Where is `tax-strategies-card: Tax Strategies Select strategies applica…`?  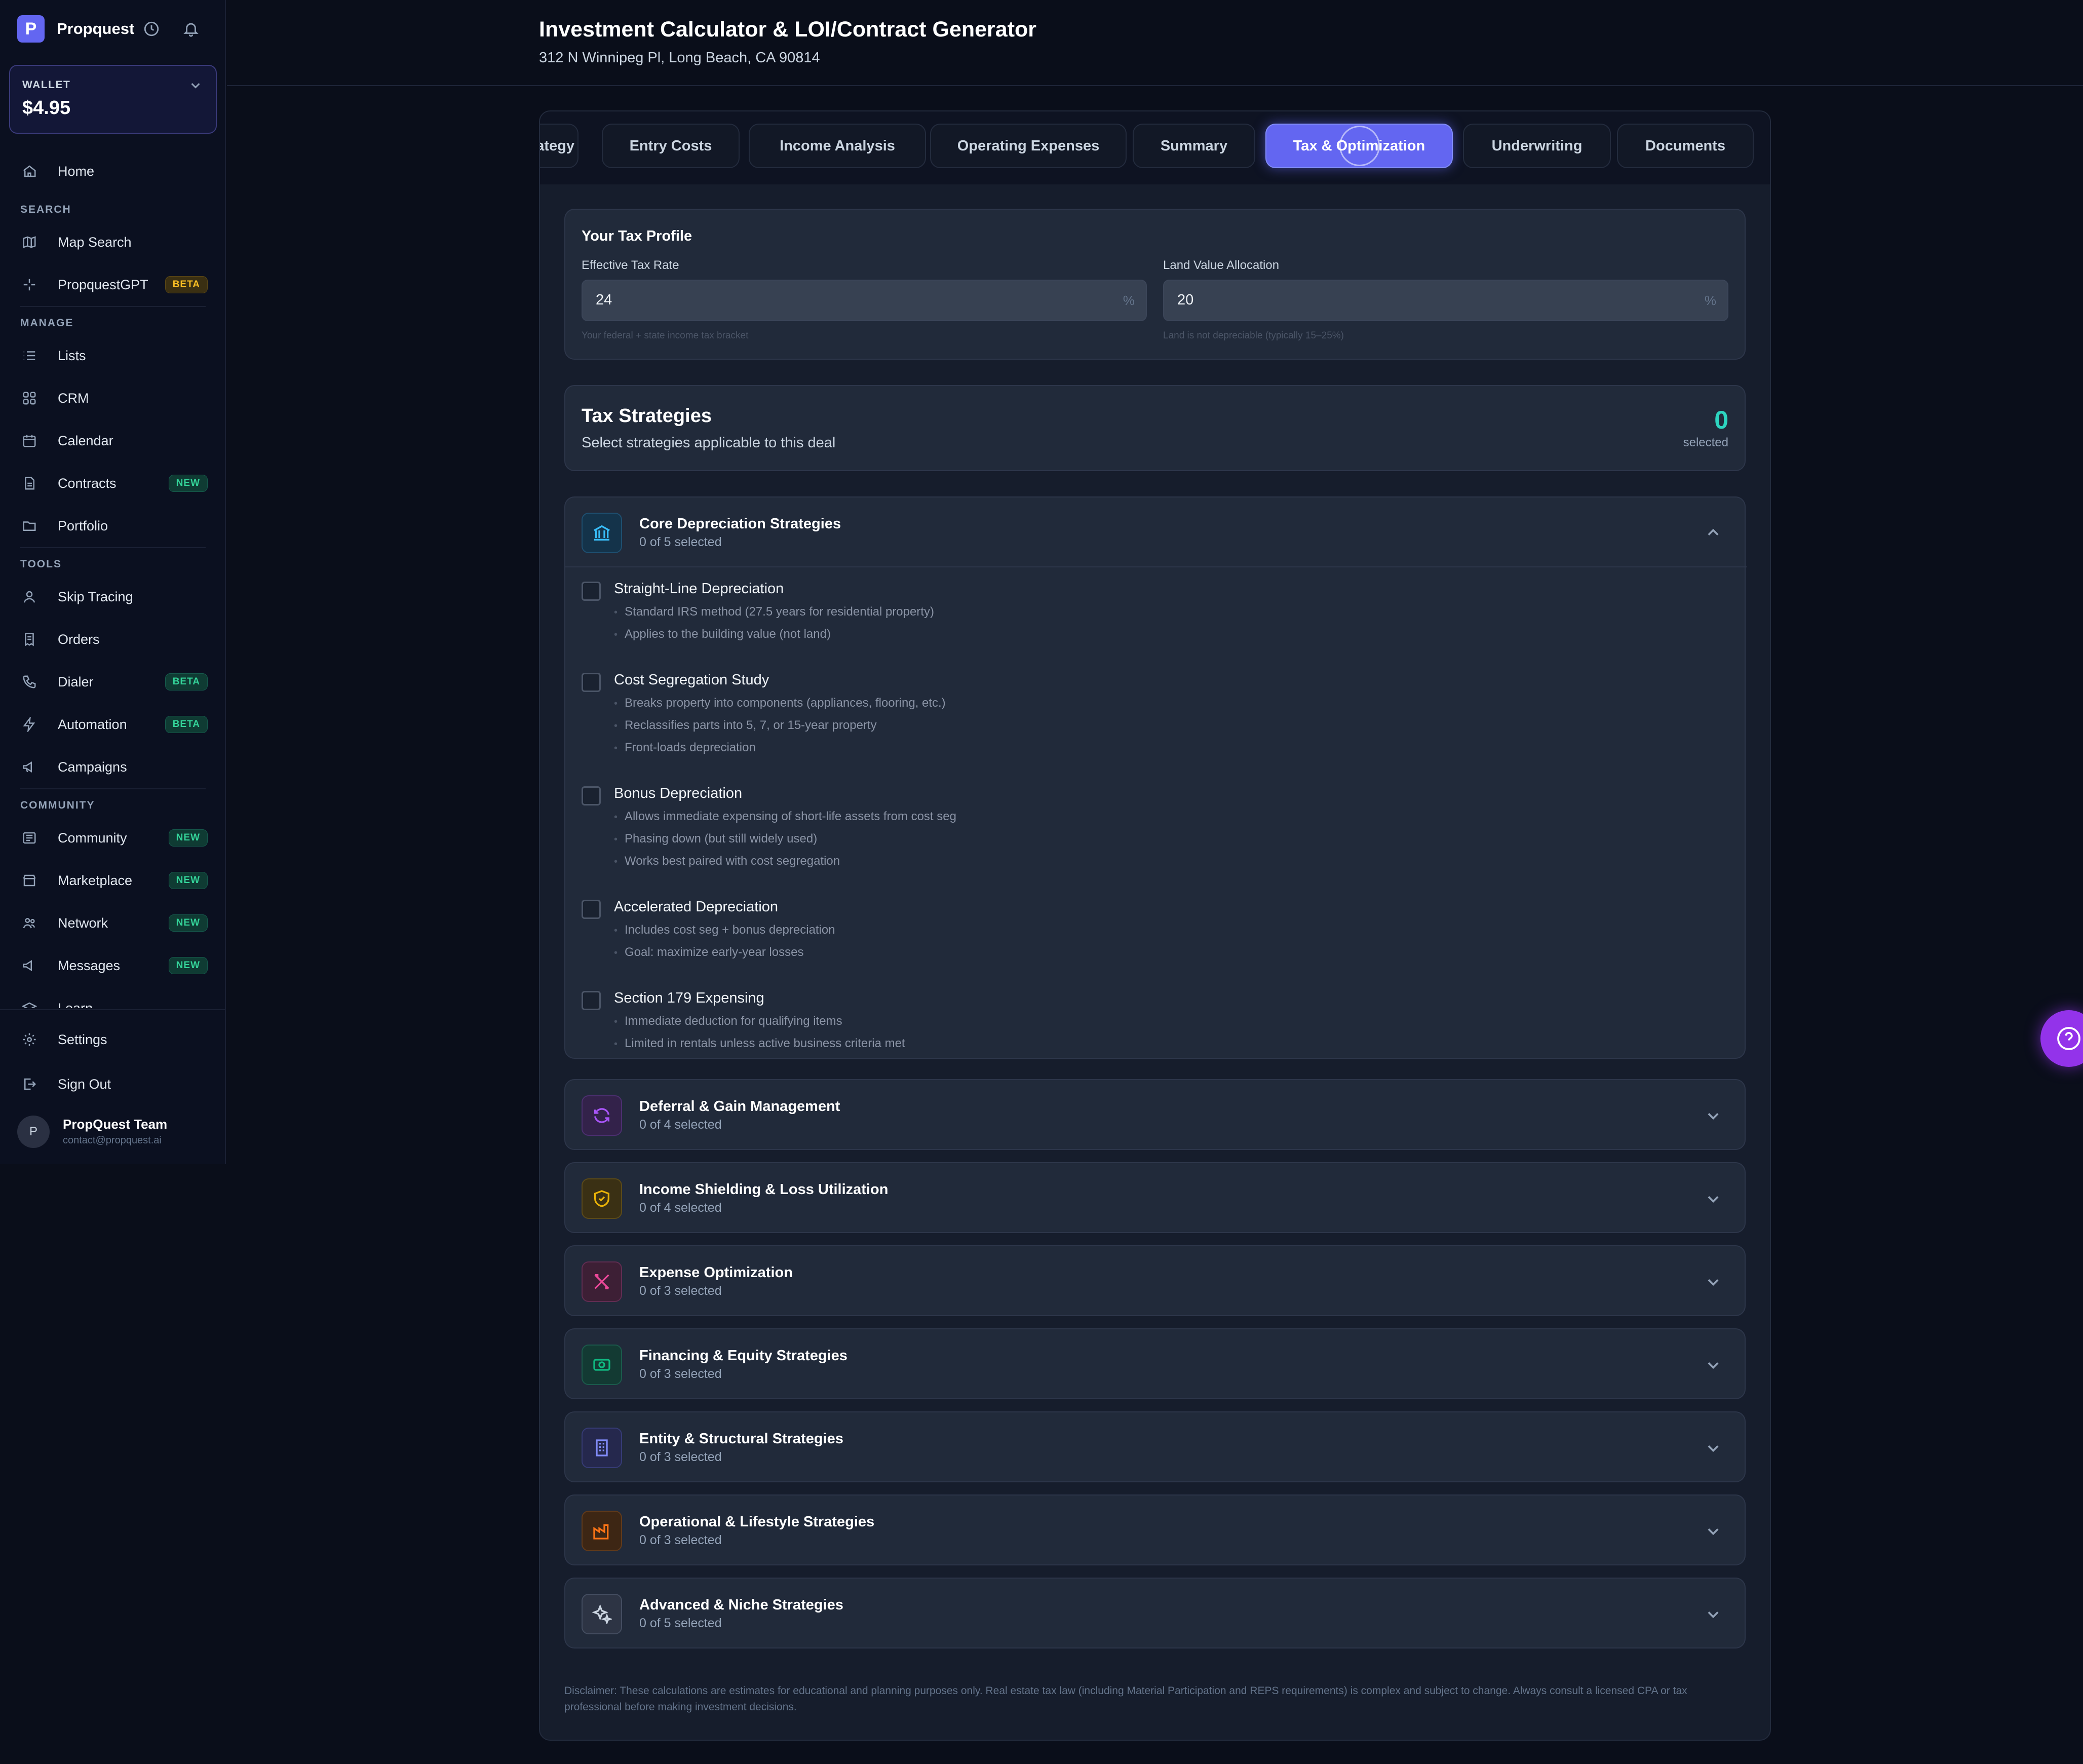 tax-strategies-card: Tax Strategies Select strategies applica… is located at coordinates (1155, 428).